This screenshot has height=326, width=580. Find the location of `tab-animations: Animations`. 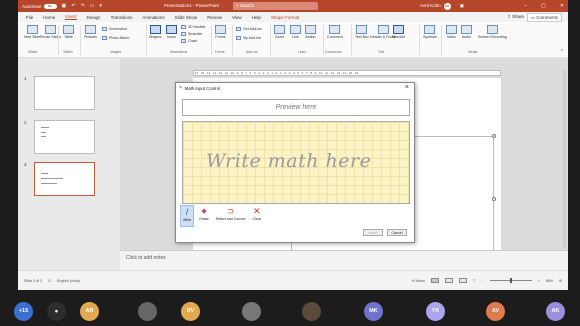

tab-animations: Animations is located at coordinates (153, 17).